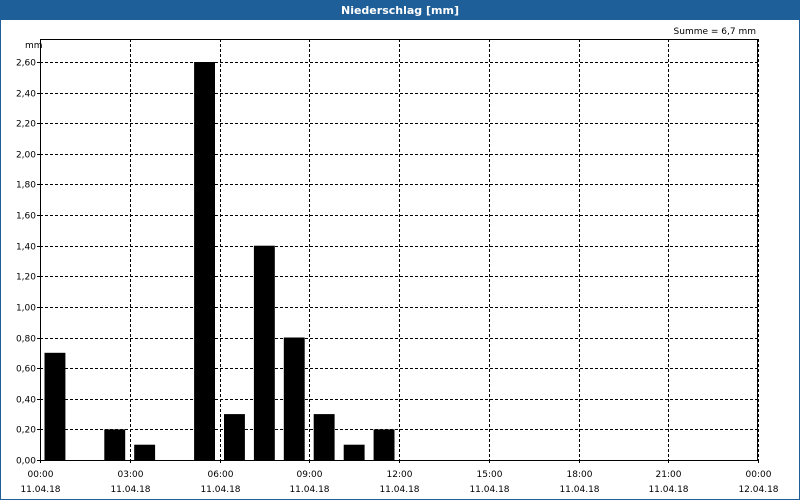  I want to click on y-tick-label: 2,00, so click(26, 156).